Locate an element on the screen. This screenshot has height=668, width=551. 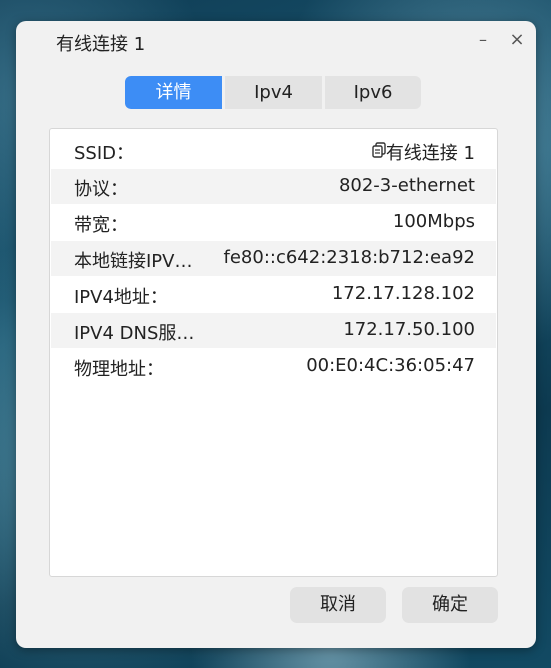
ssid-value: 有线连接 1 is located at coordinates (430, 153).